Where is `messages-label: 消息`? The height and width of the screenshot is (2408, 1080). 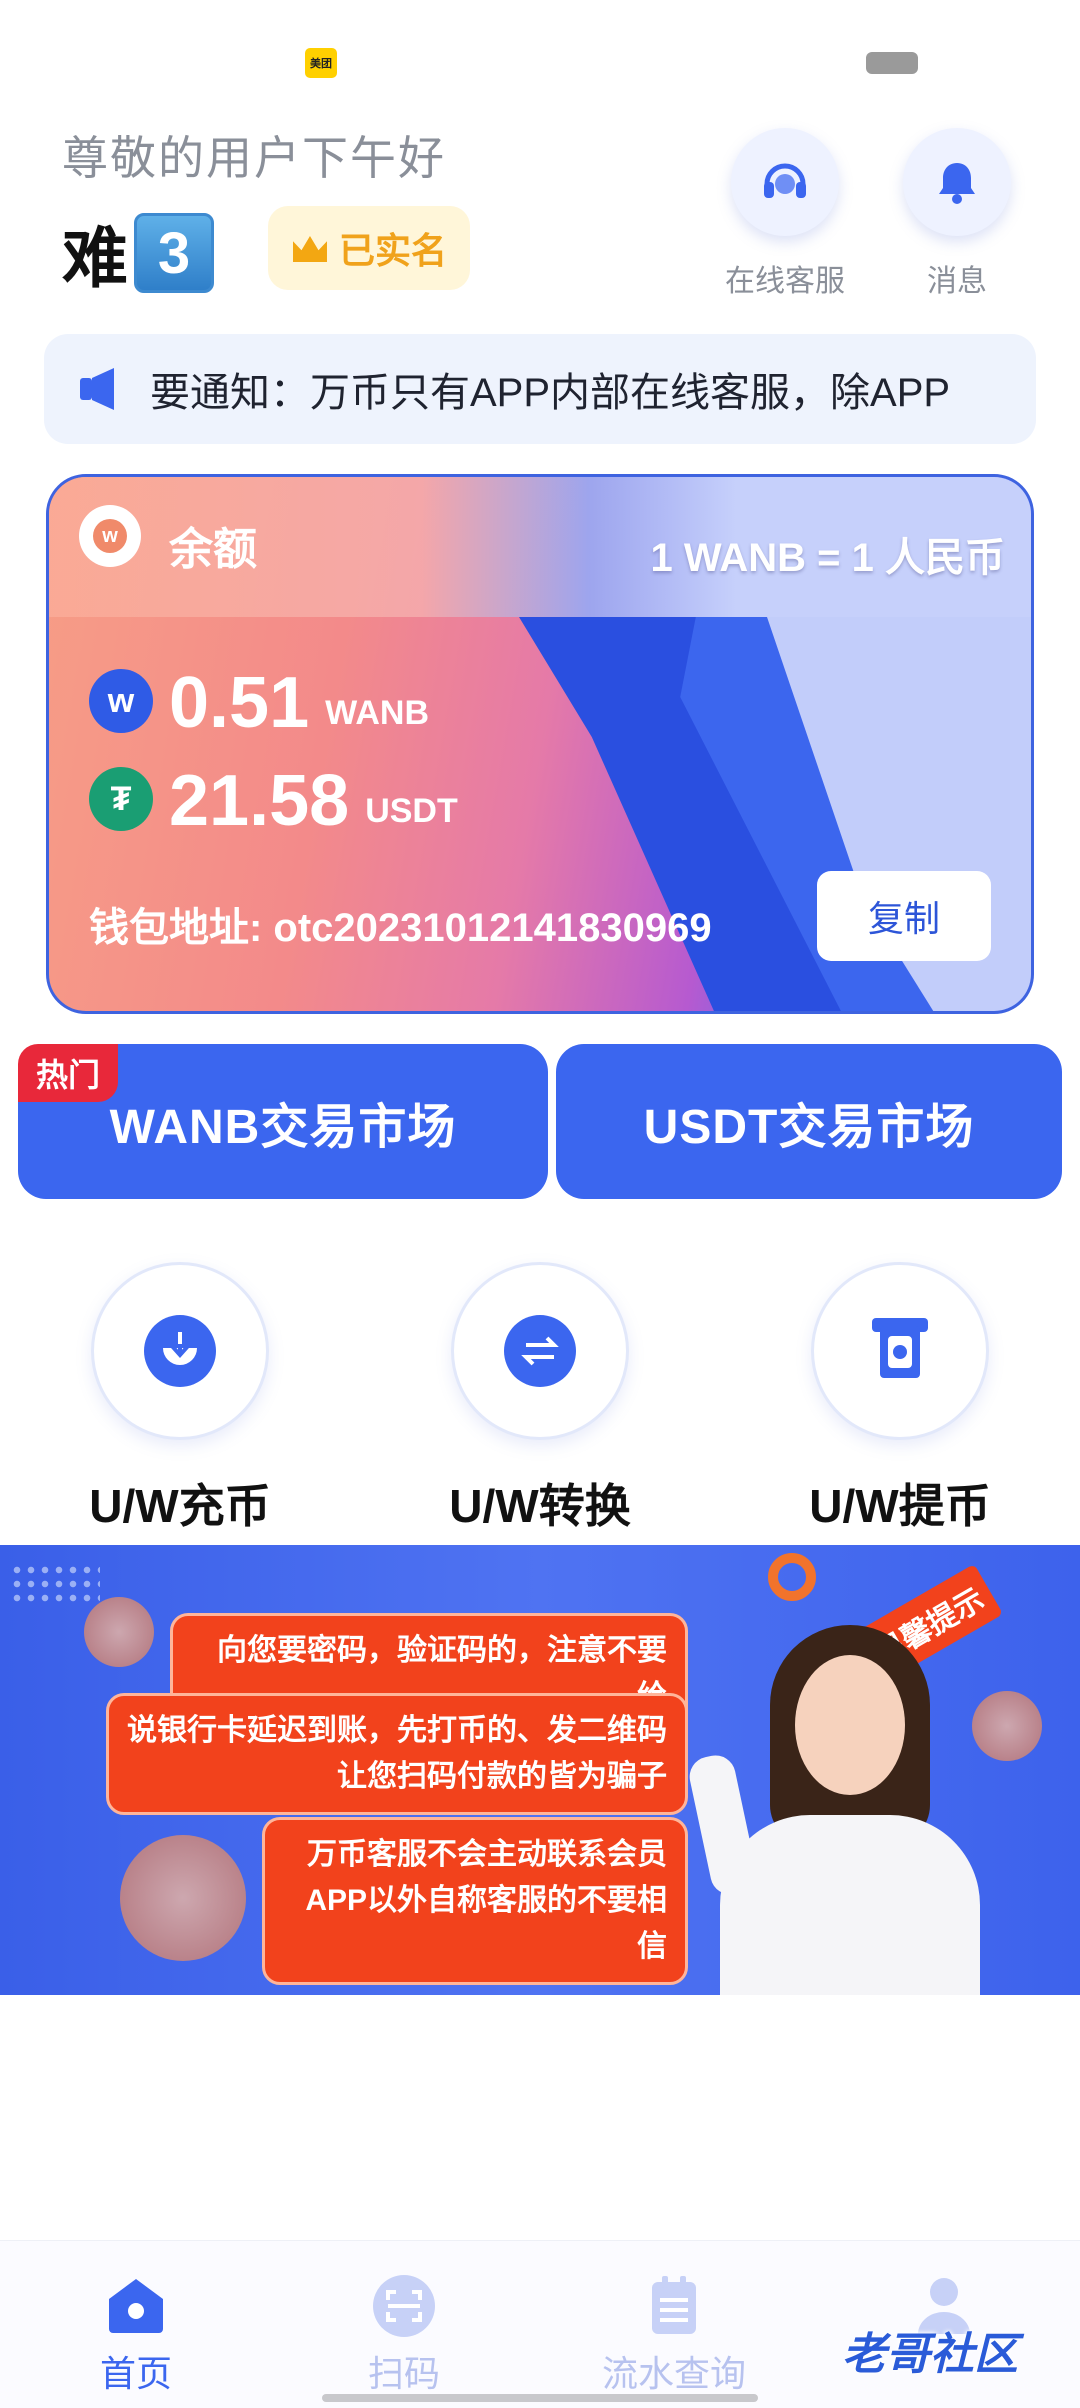 messages-label: 消息 is located at coordinates (957, 281).